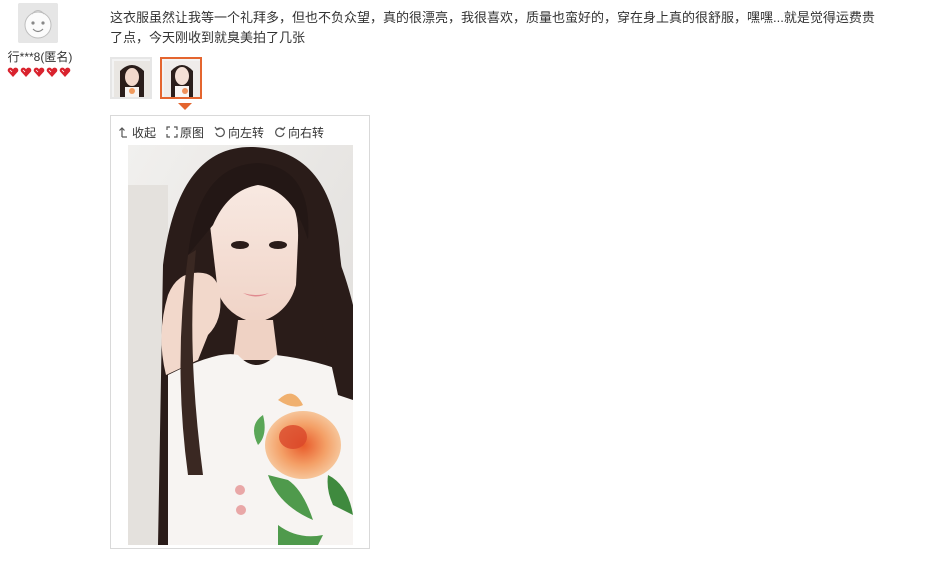 Image resolution: width=932 pixels, height=573 pixels. I want to click on viewer-toolbar: 收起 原图 向左转 向右转, so click(221, 132).